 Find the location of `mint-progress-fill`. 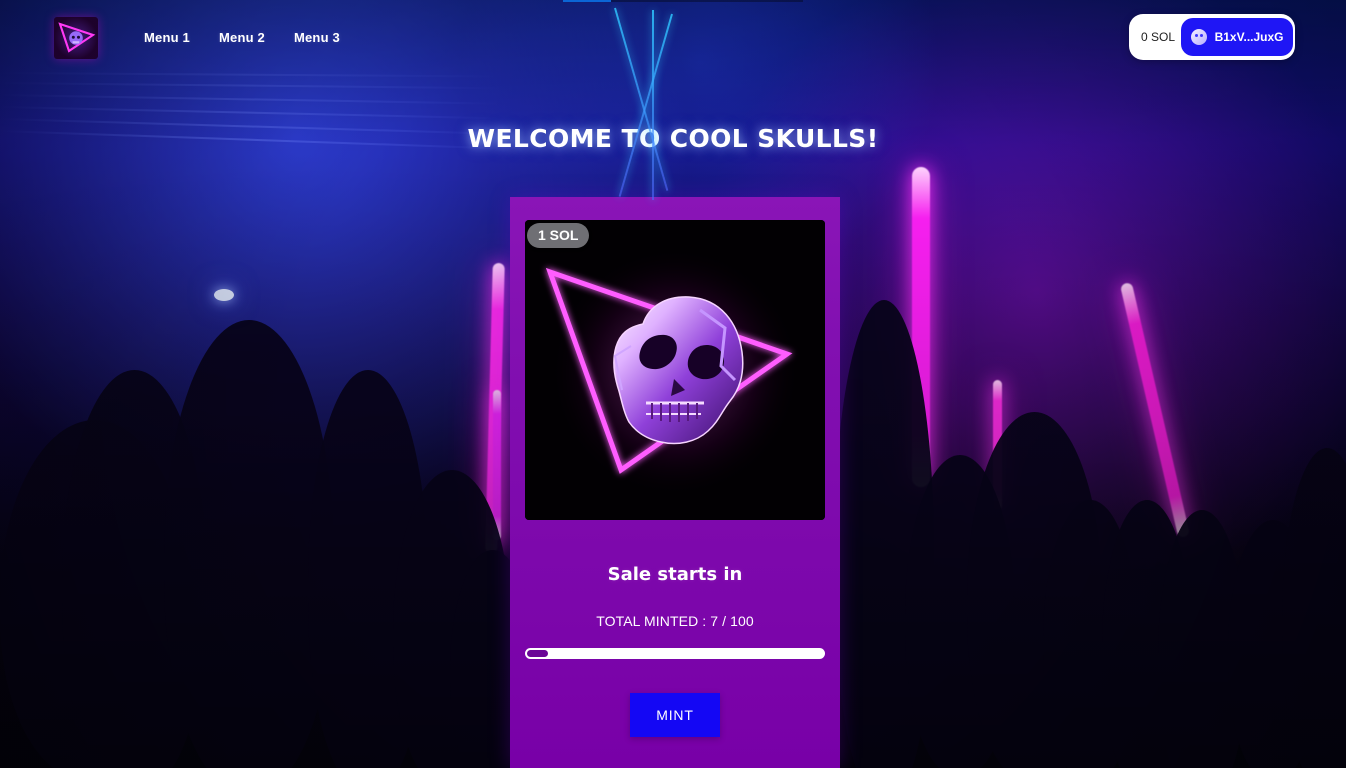

mint-progress-fill is located at coordinates (537, 653).